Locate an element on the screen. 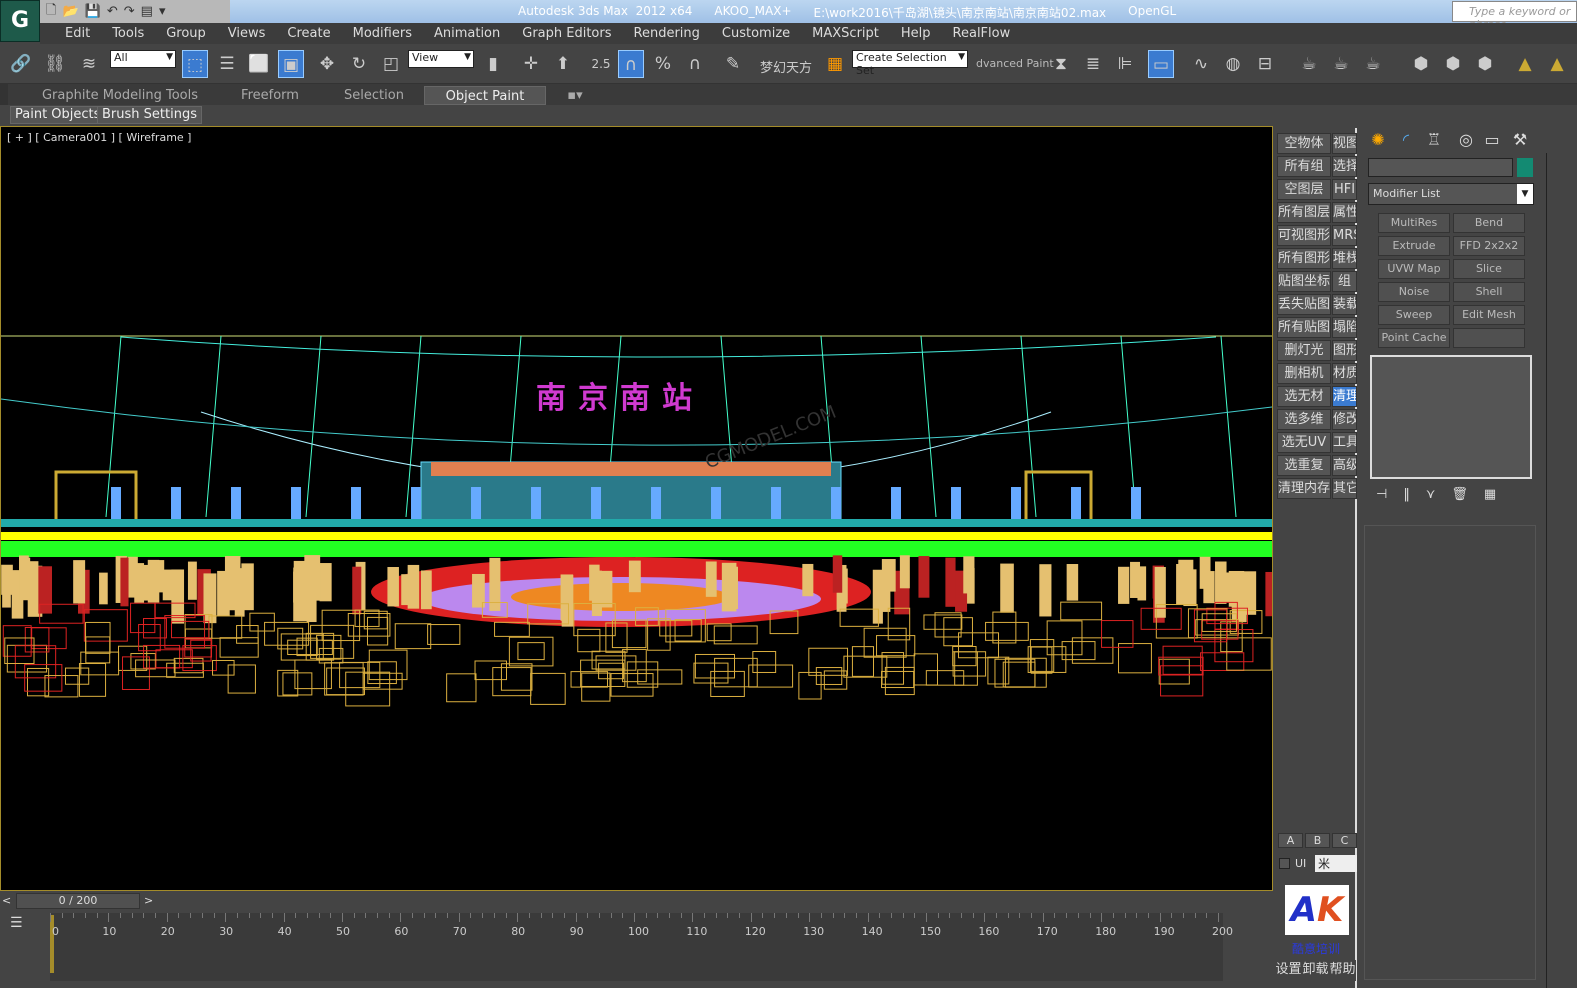 The width and height of the screenshot is (1577, 988). render-production-icon: ☕ is located at coordinates (1341, 64).